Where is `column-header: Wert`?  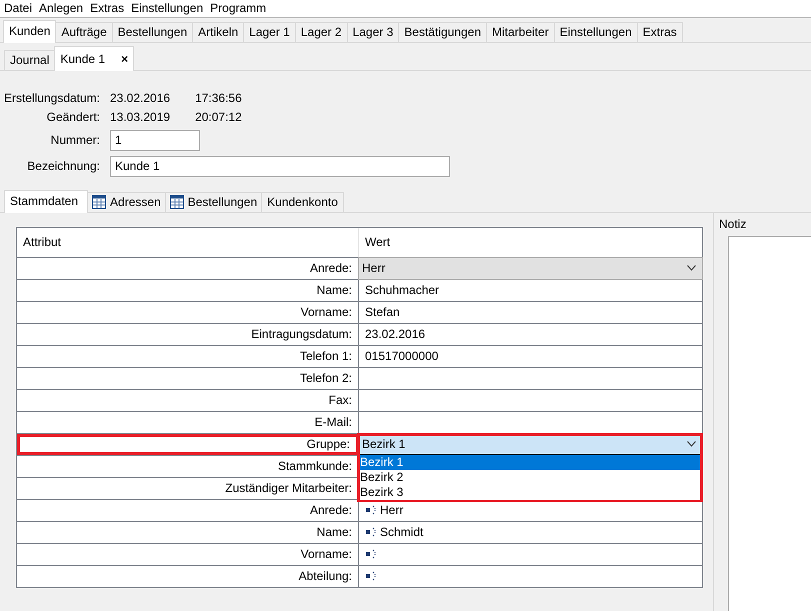
column-header: Wert is located at coordinates (378, 242).